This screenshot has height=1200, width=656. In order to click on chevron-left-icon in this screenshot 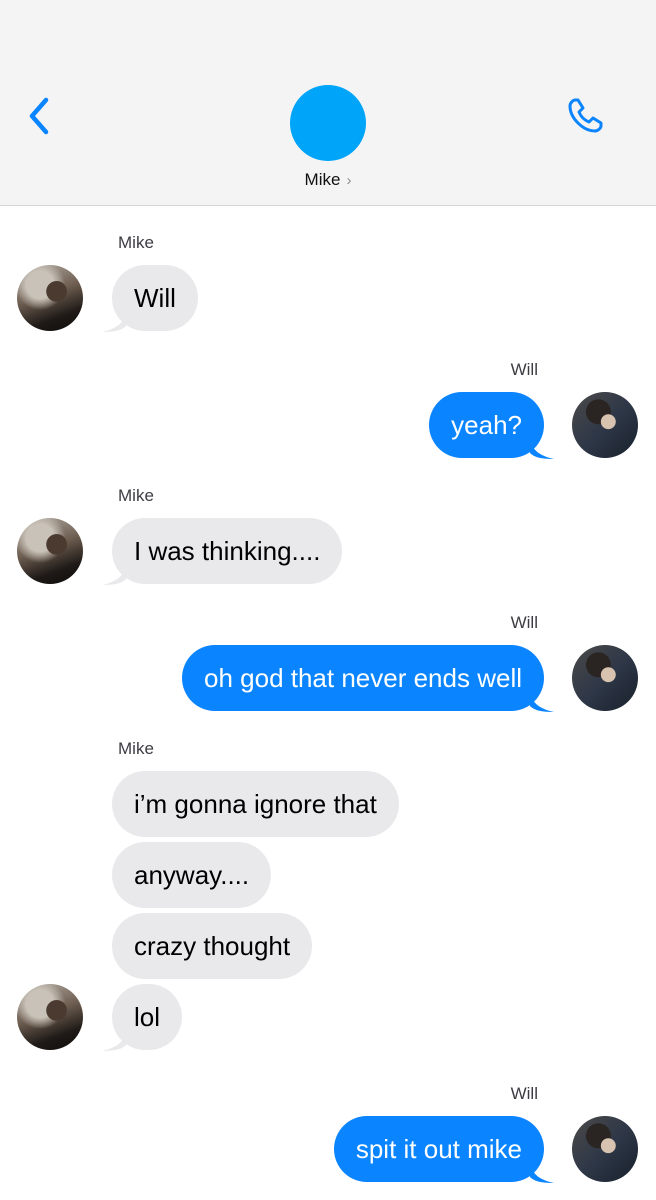, I will do `click(39, 116)`.